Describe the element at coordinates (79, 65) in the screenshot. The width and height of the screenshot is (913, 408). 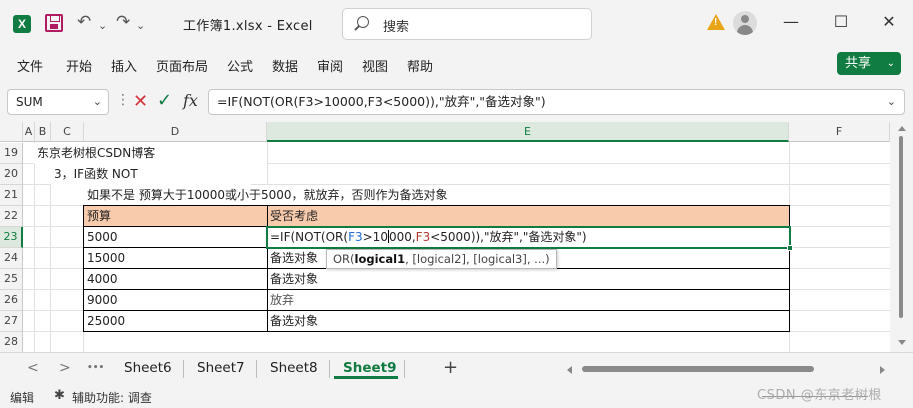
I see `menu-home: 开始` at that location.